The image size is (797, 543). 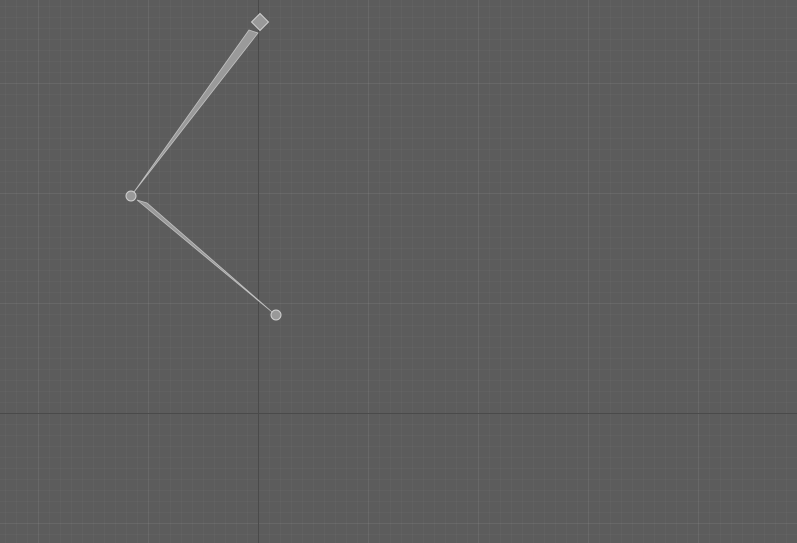 I want to click on elbow-joint-icon, so click(x=131, y=196).